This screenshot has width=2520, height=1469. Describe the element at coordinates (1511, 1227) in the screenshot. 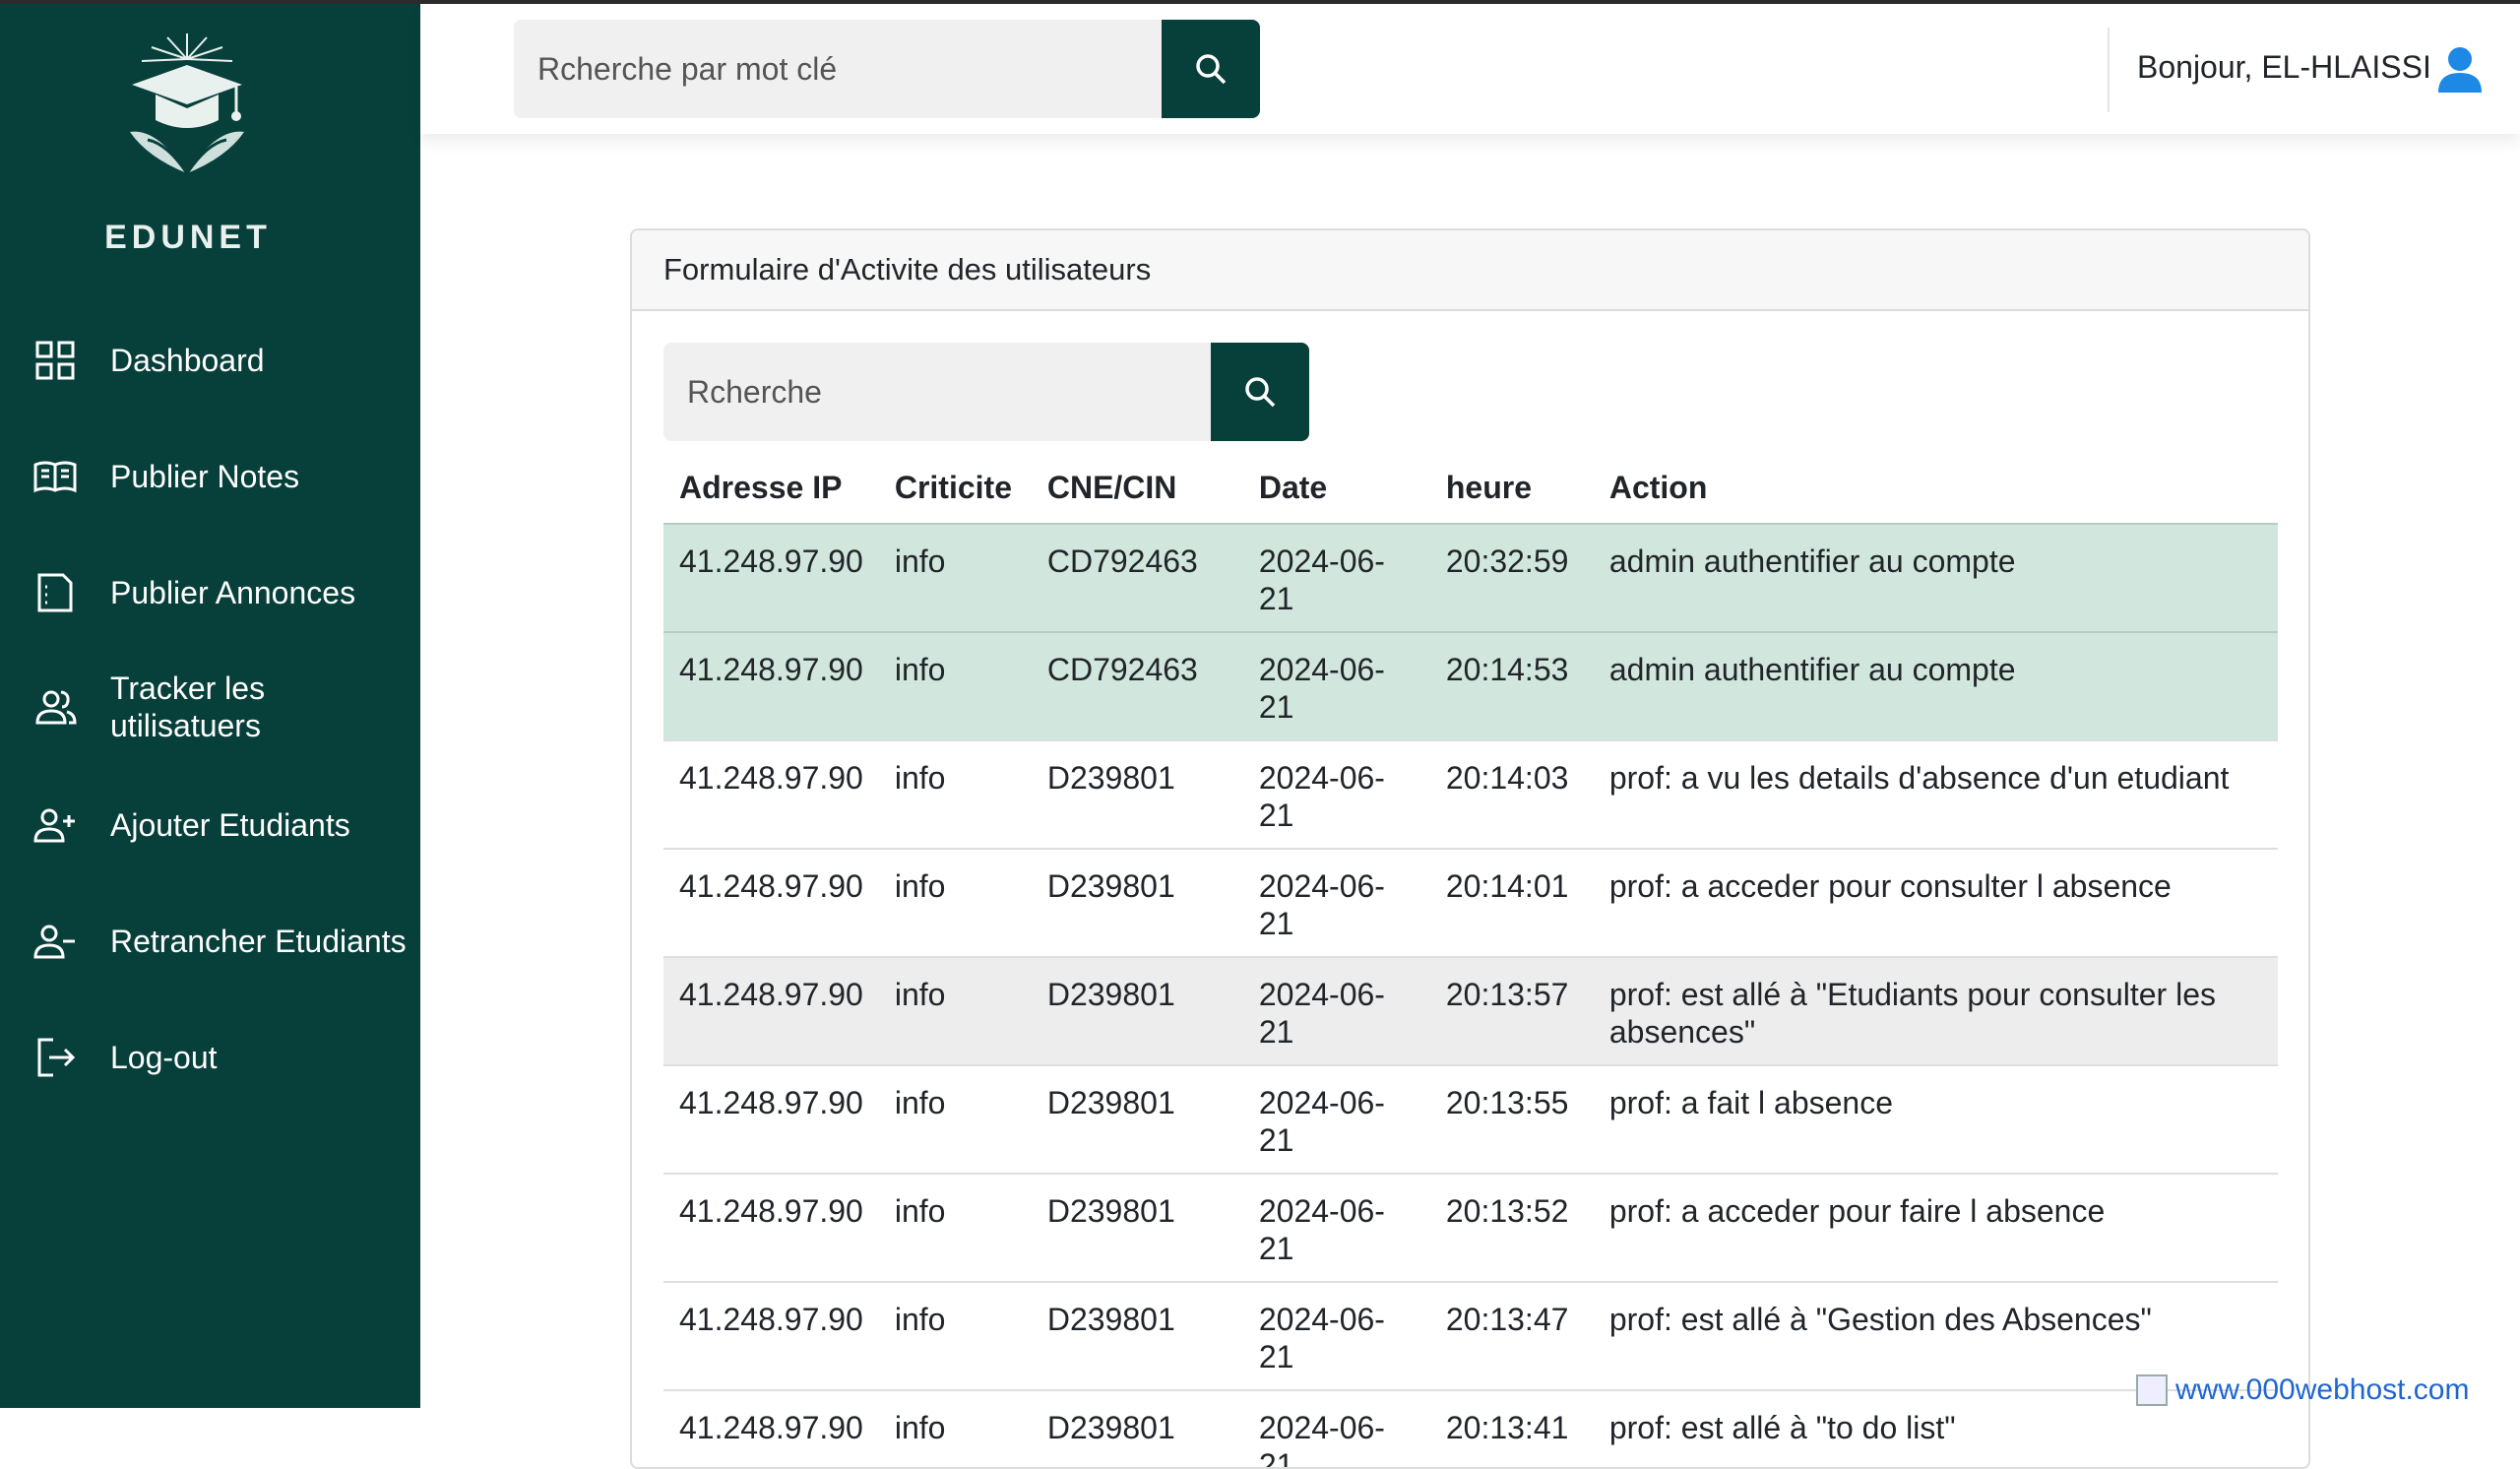

I see `cell-heure: 20:13:52` at that location.